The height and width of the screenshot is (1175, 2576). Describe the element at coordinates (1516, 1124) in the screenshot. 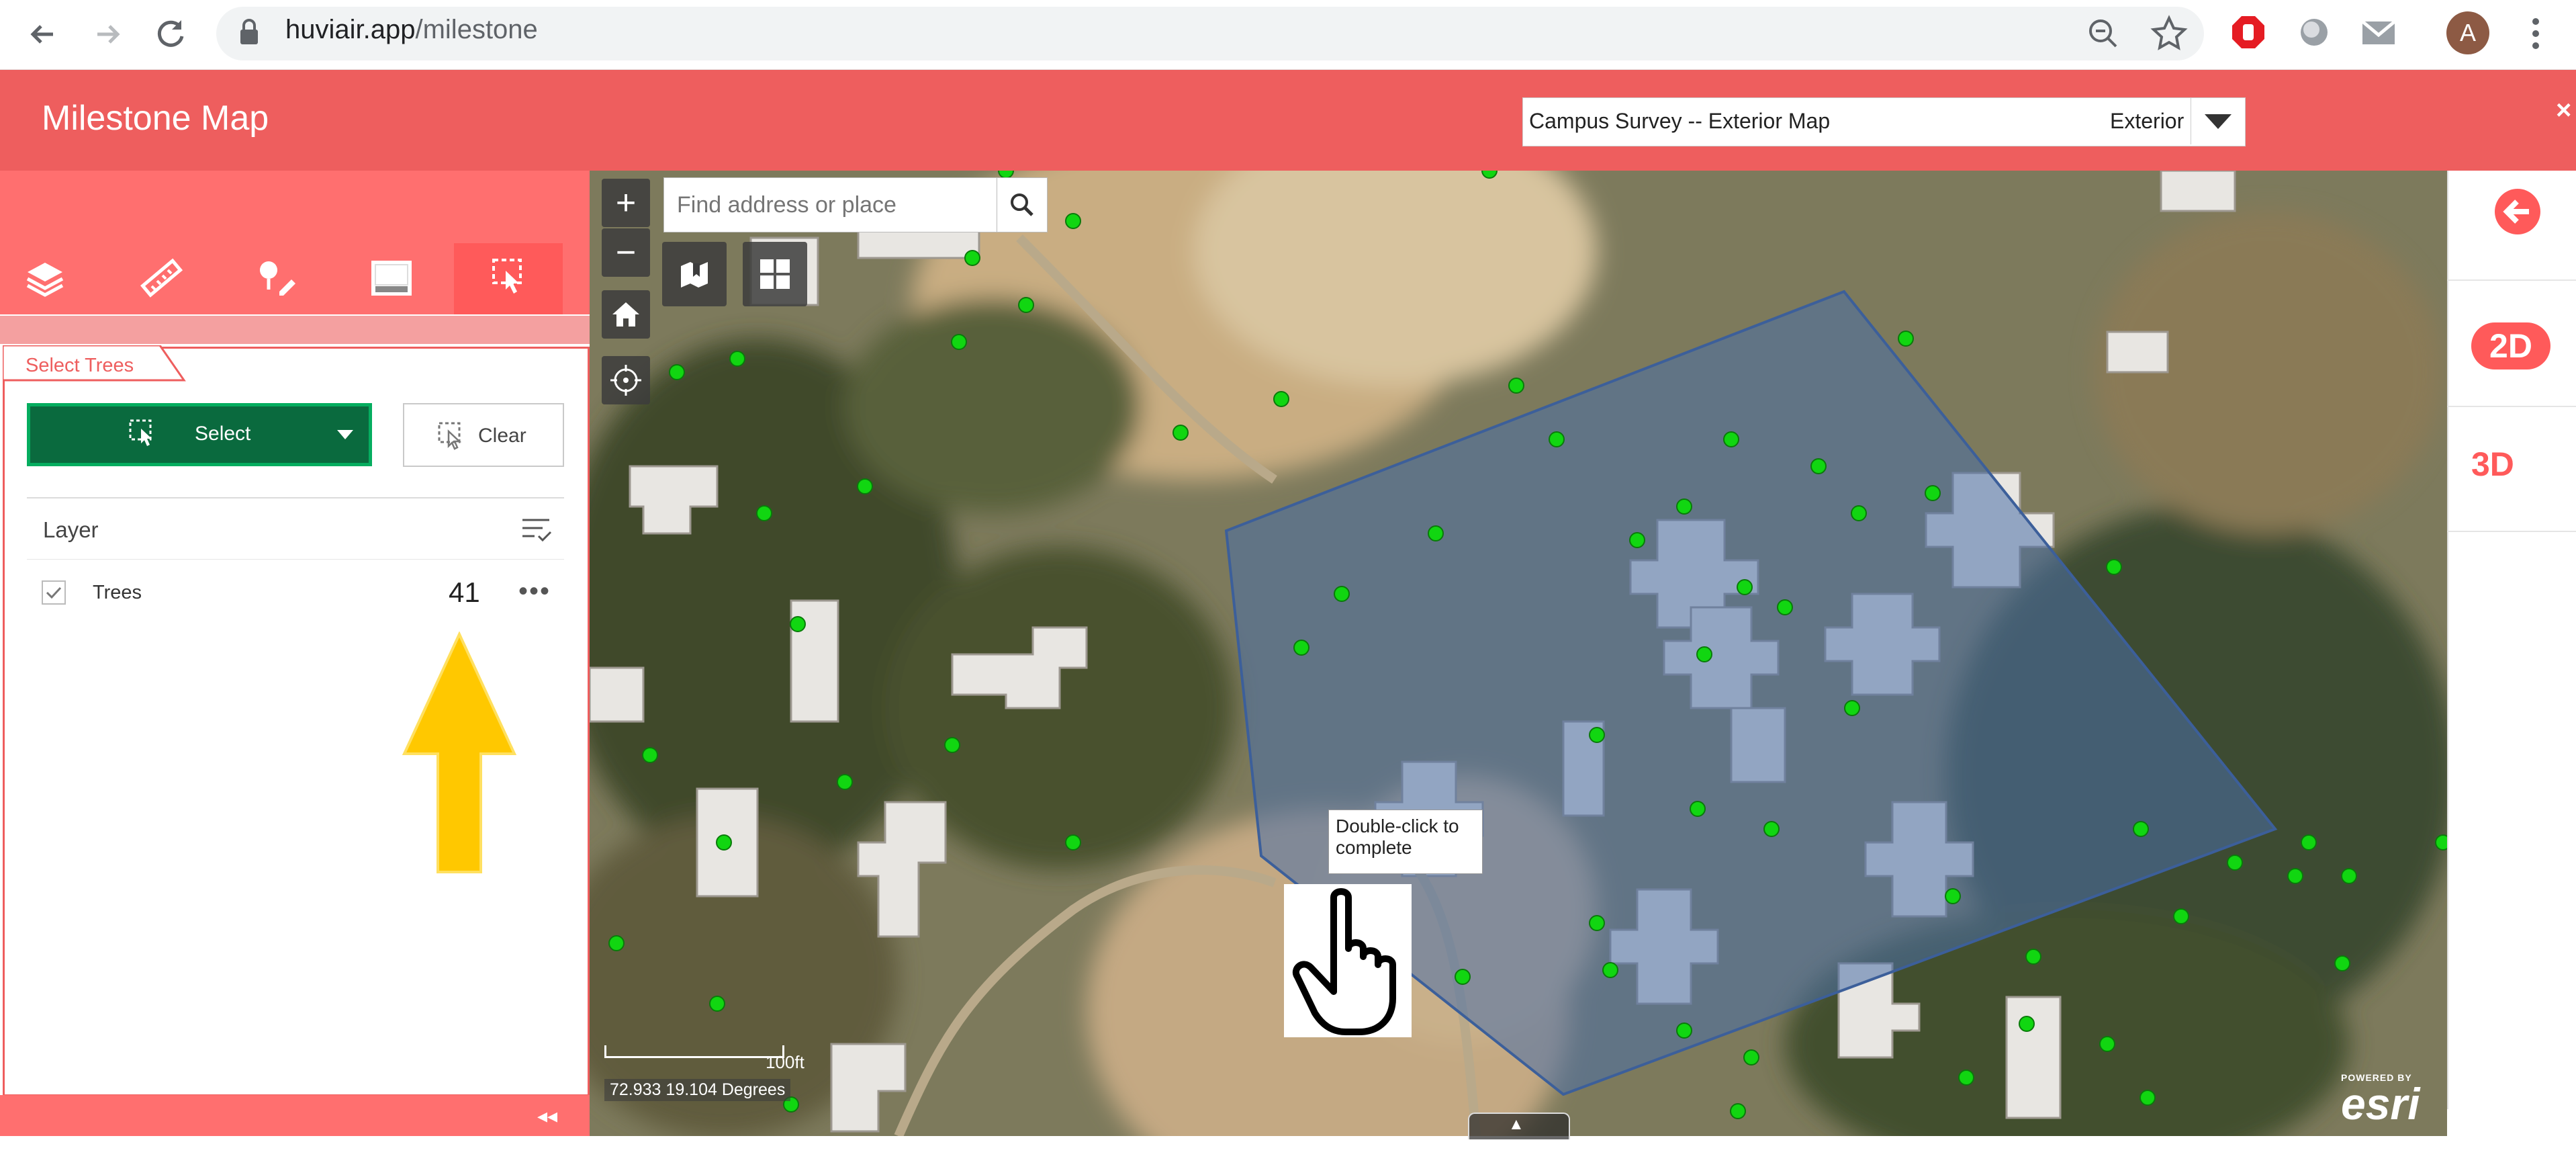

I see `caret-up-icon: ▲` at that location.